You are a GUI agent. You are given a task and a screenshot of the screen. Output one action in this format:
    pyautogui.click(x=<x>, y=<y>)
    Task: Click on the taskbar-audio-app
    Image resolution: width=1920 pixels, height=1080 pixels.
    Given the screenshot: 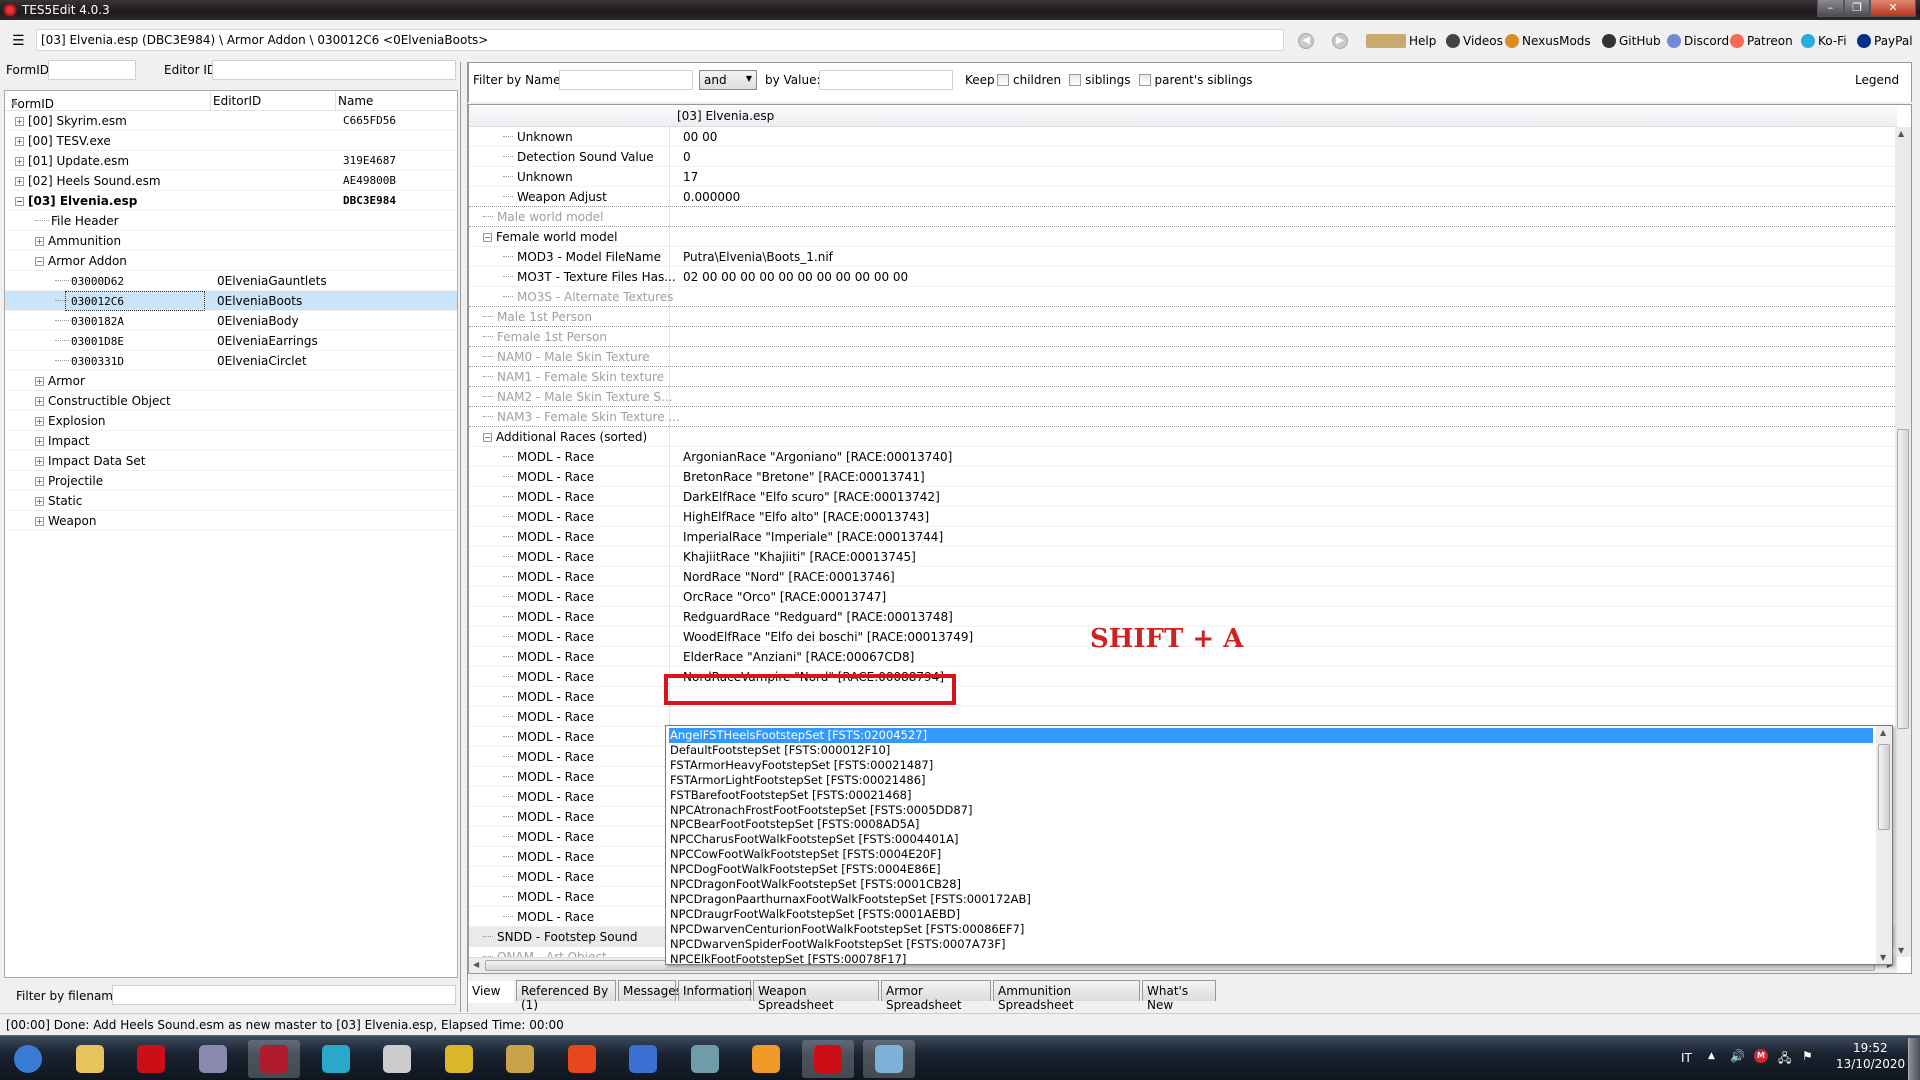 What is the action you would take?
    pyautogui.click(x=397, y=1059)
    